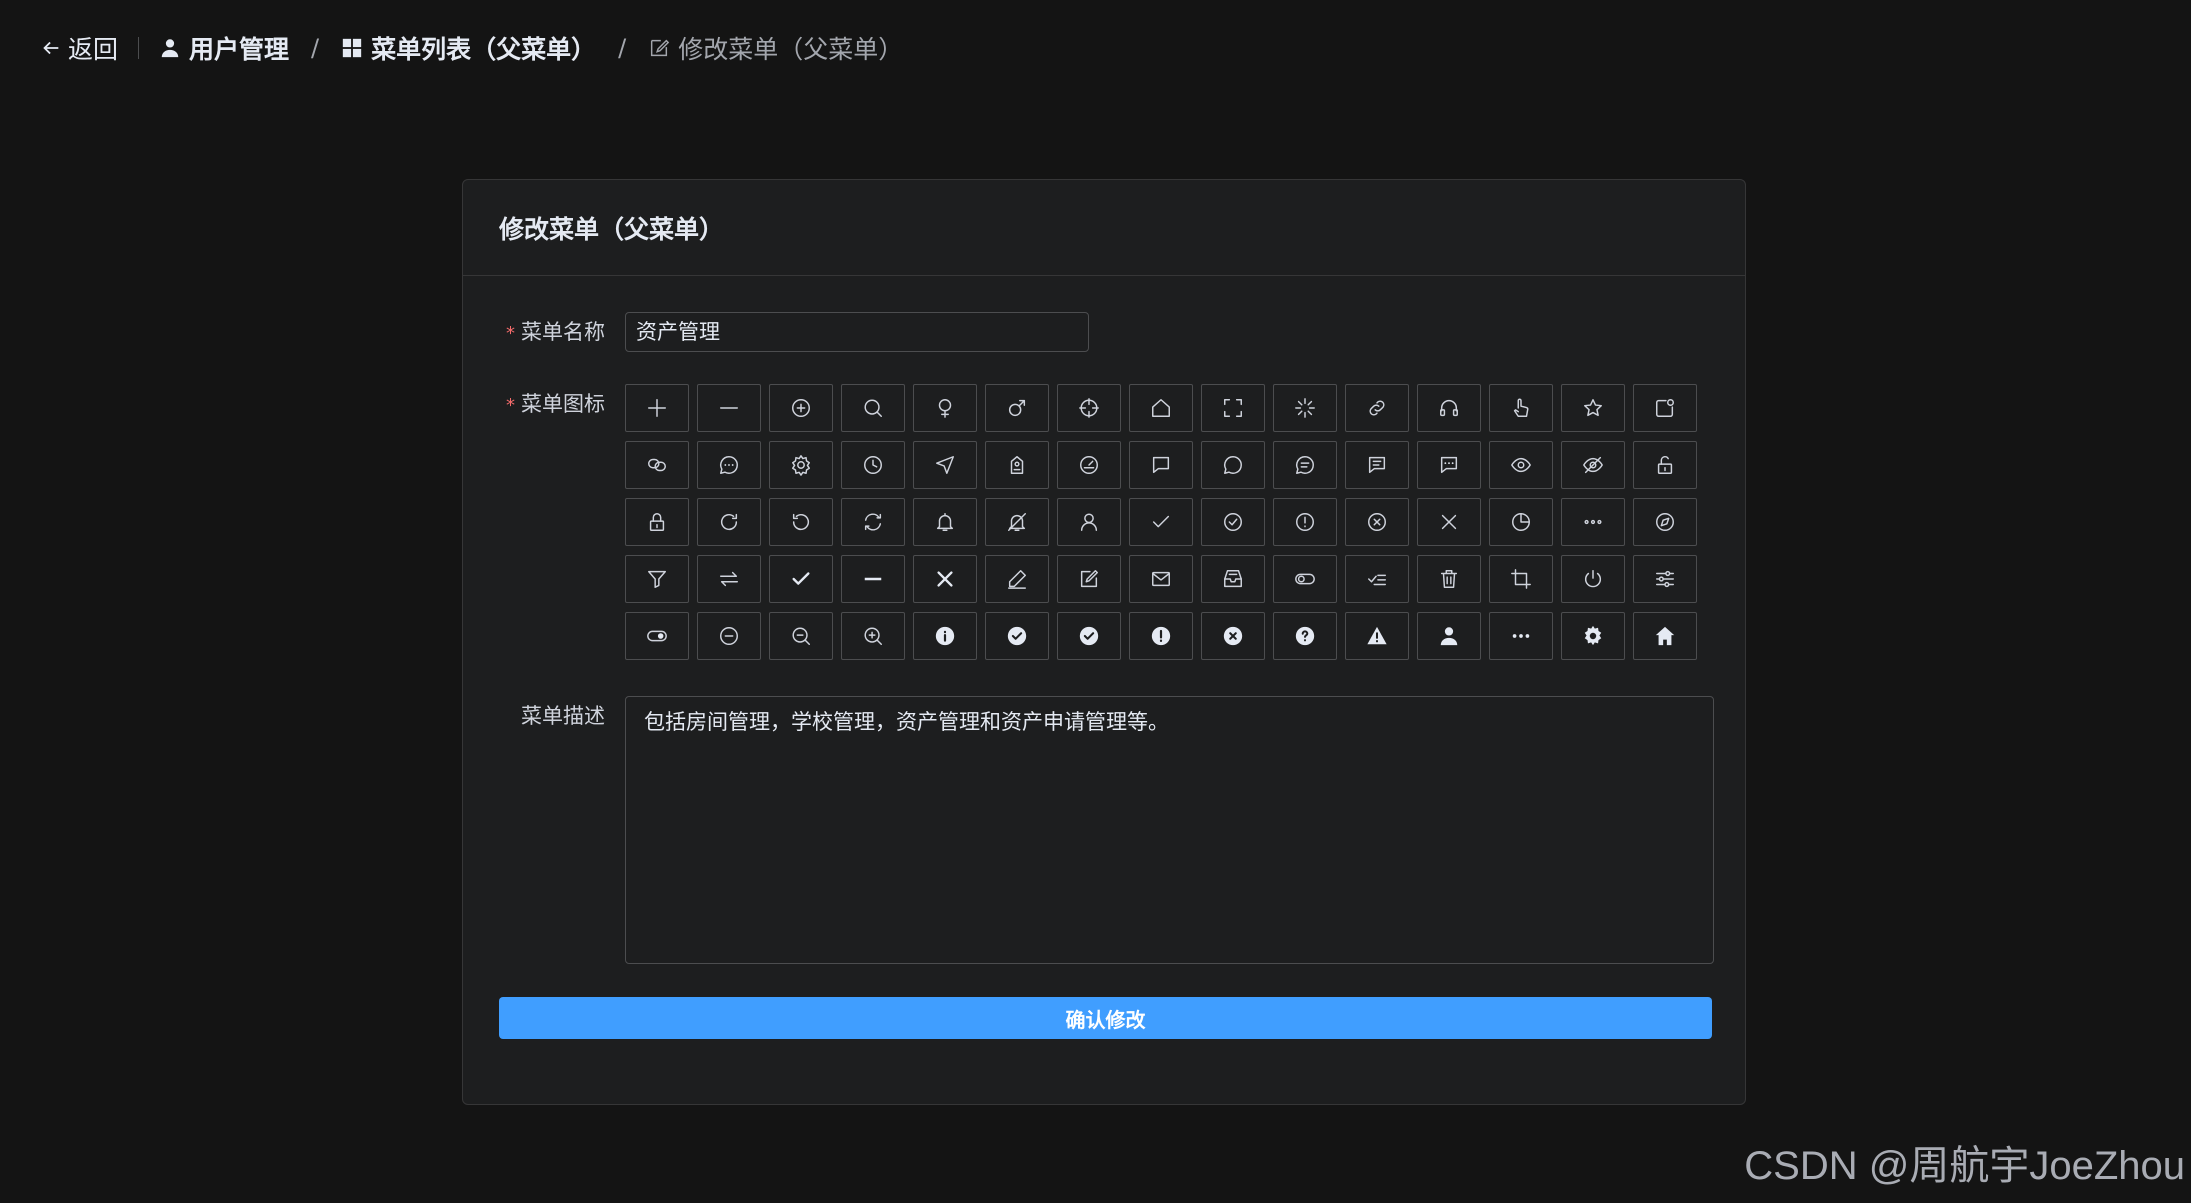 The width and height of the screenshot is (2191, 1203). I want to click on icon-option-edit-pen, so click(1017, 579).